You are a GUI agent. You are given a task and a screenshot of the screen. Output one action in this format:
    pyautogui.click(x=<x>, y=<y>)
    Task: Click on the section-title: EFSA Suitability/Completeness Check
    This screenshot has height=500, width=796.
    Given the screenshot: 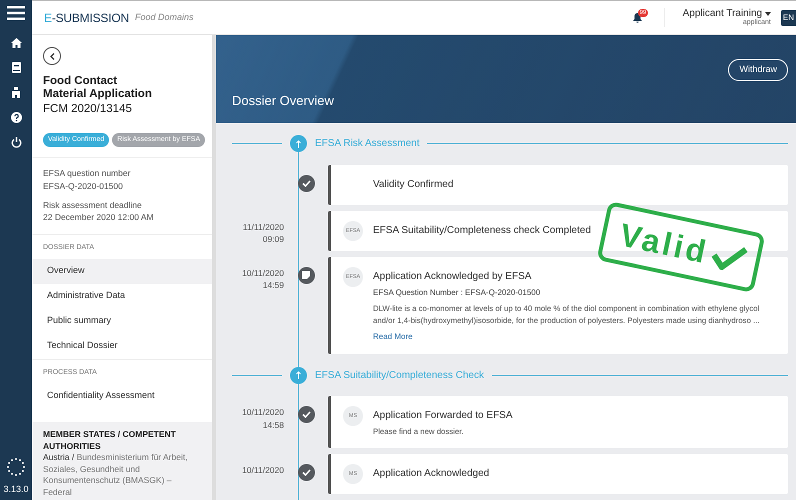 What is the action you would take?
    pyautogui.click(x=399, y=375)
    